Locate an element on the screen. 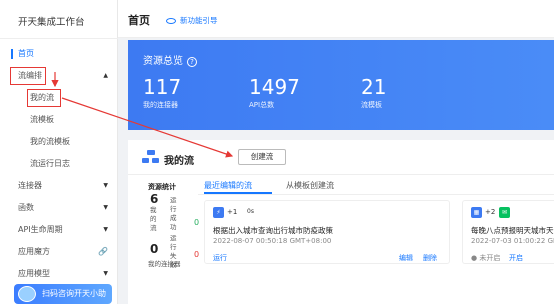 The height and width of the screenshot is (304, 554). extra-count: +1 is located at coordinates (232, 212).